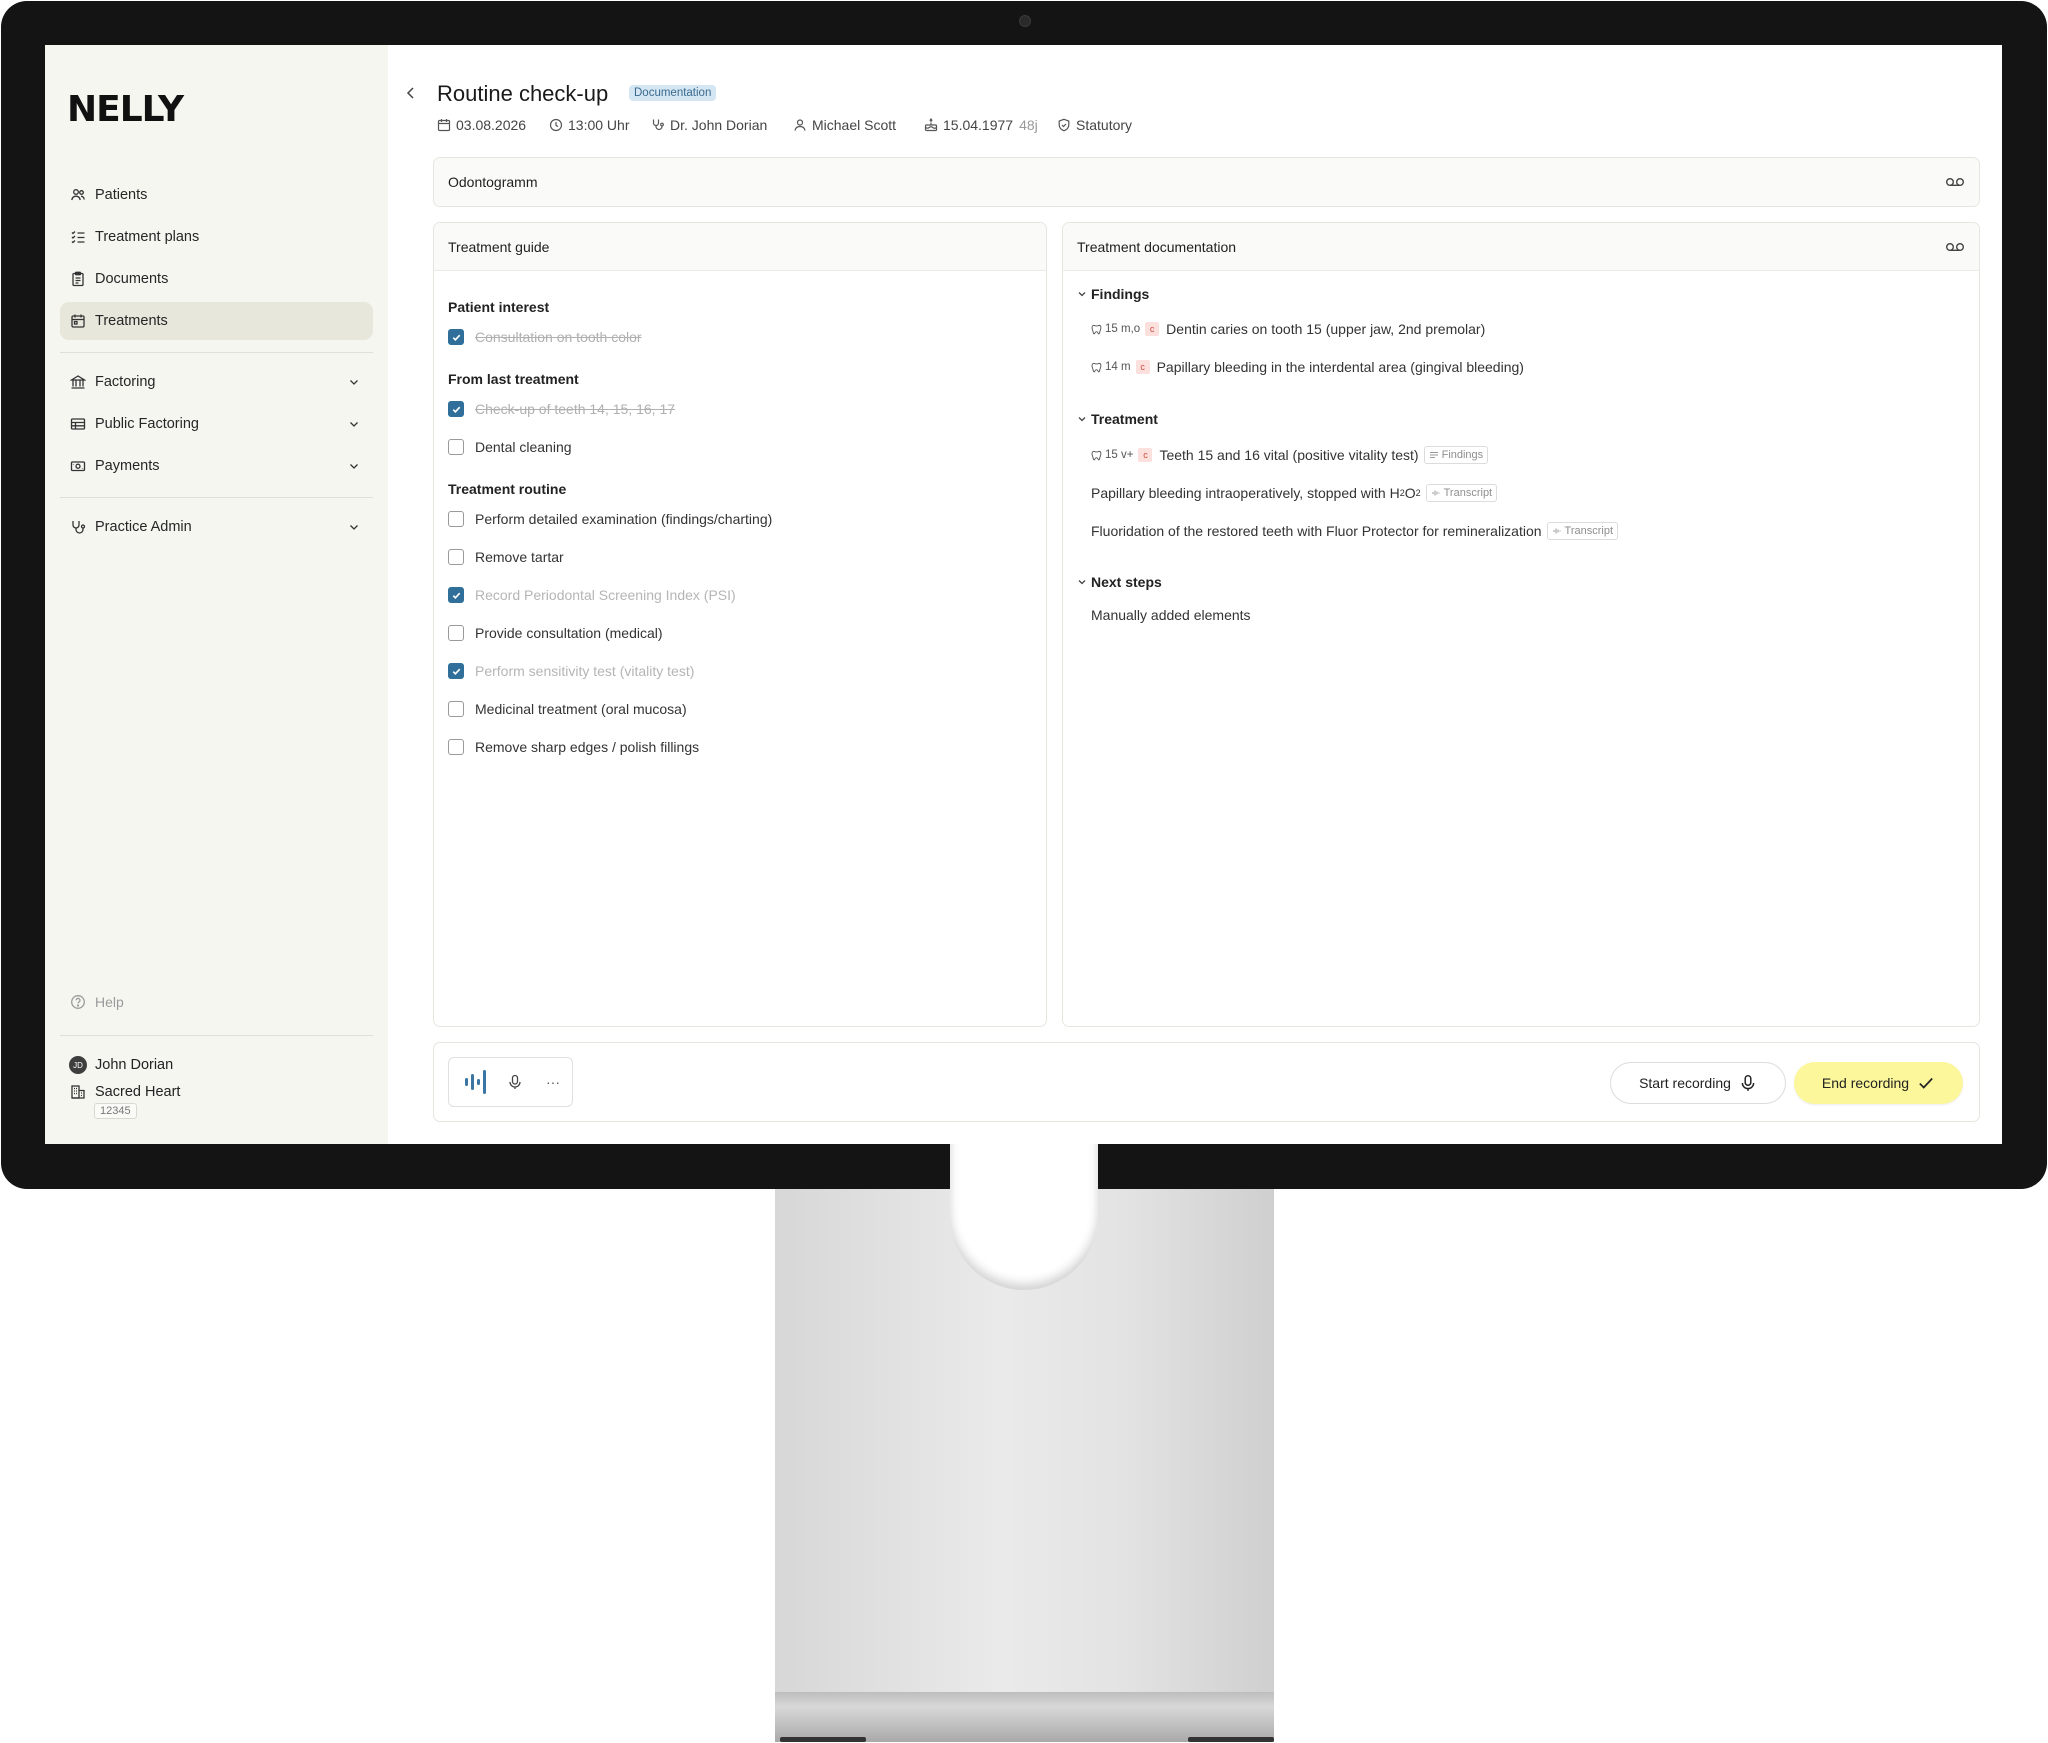 This screenshot has width=2048, height=1743. What do you see at coordinates (585, 671) in the screenshot?
I see `checklist-item-label: Perform sensitivity test (vitality test)` at bounding box center [585, 671].